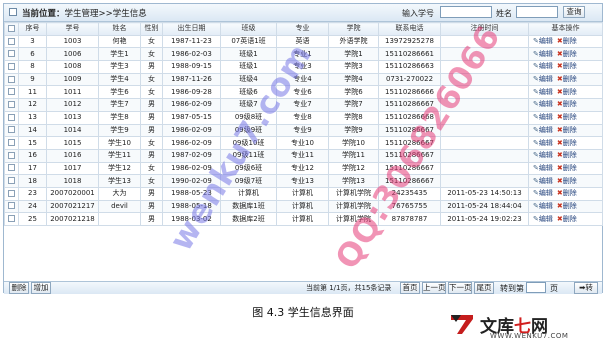 The width and height of the screenshot is (606, 340). I want to click on table-cell: 班级1, so click(248, 67).